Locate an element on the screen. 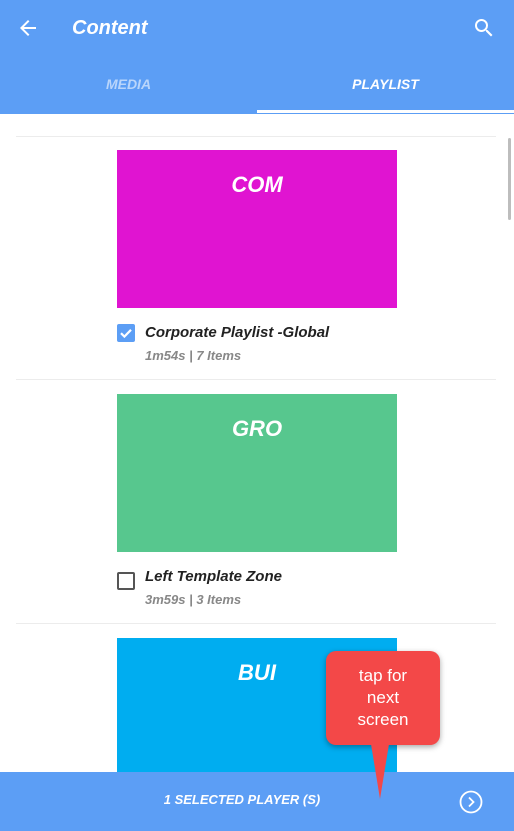 The image size is (514, 831). arrow-back-icon is located at coordinates (28, 28).